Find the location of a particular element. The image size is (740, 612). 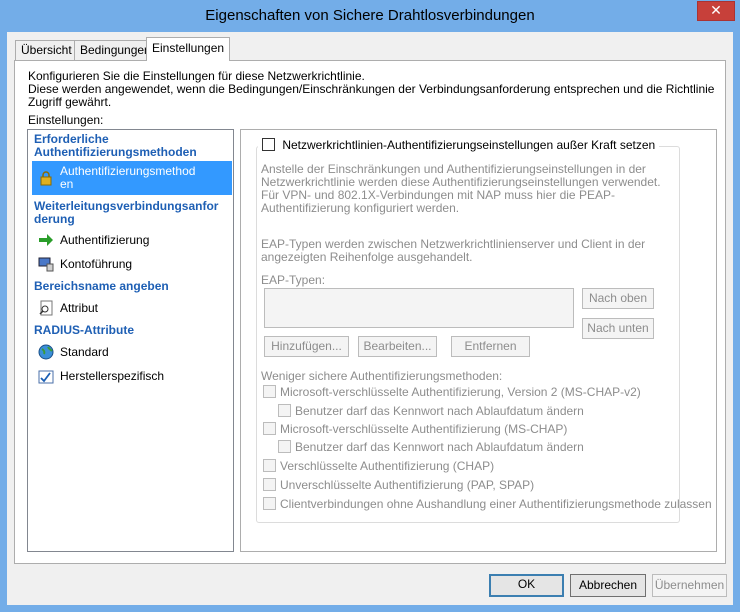

nav-item-auth-methods: Authentifizierungsmethoden is located at coordinates (132, 178).